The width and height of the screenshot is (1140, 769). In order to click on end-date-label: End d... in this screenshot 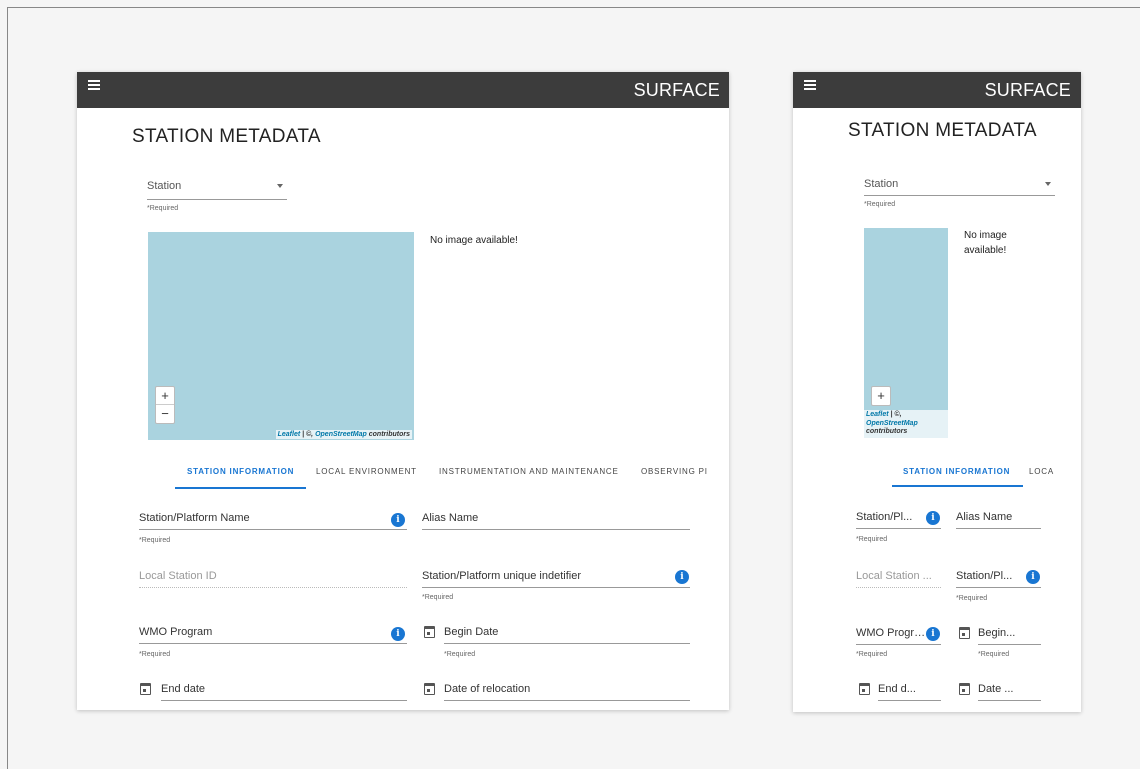, I will do `click(897, 689)`.